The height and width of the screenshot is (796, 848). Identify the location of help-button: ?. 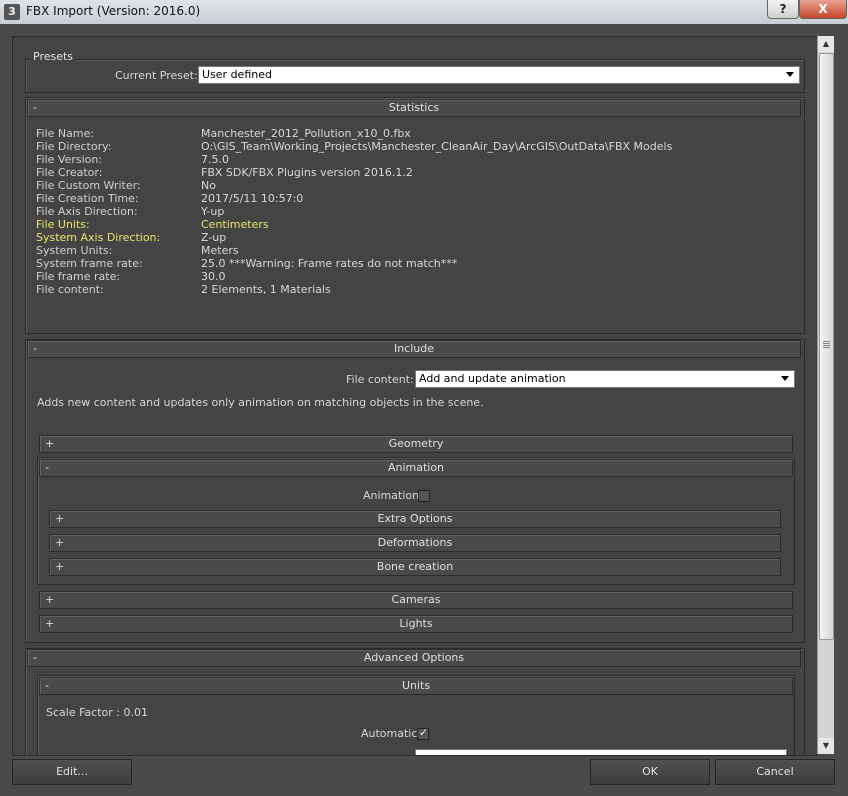
(783, 9).